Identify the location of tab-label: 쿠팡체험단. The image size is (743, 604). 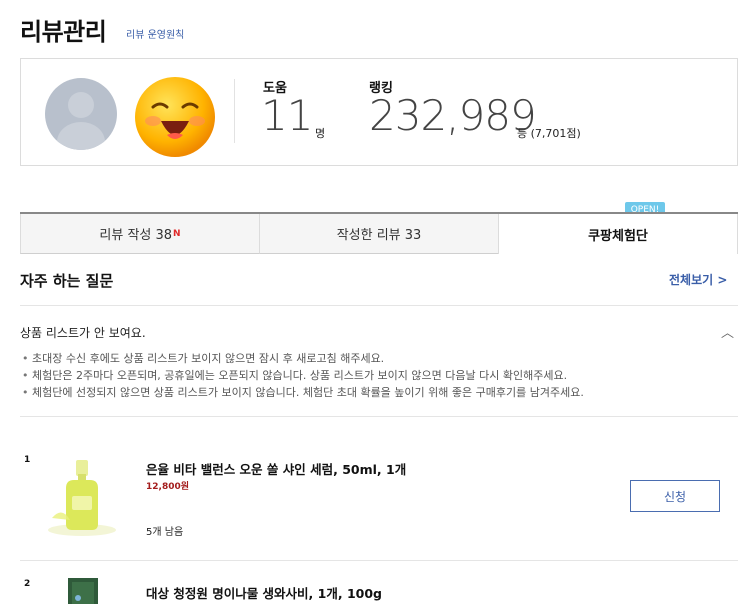
(618, 236).